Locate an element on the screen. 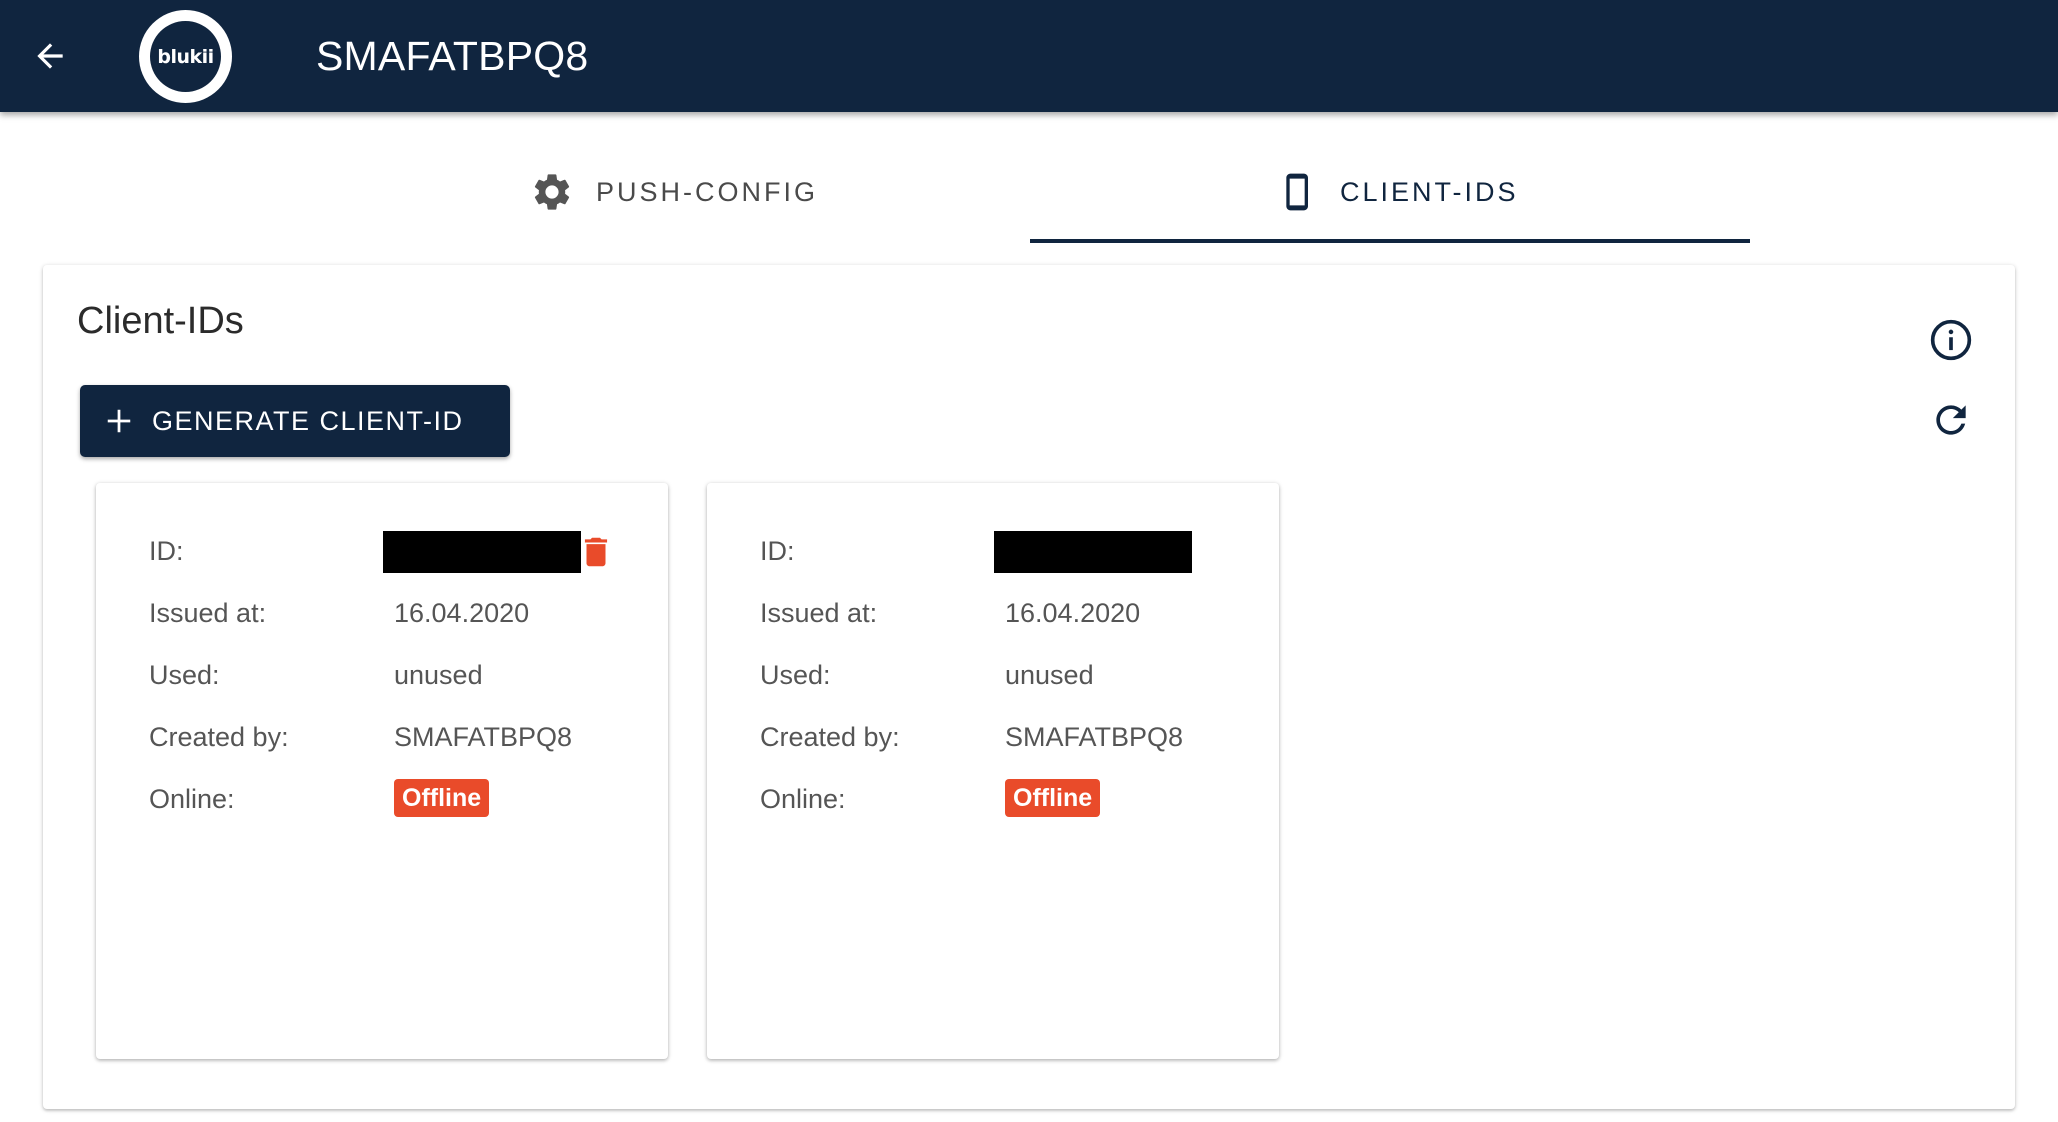 Image resolution: width=2058 pixels, height=1122 pixels. tab-push-config: PUSH-CONFIG is located at coordinates (674, 192).